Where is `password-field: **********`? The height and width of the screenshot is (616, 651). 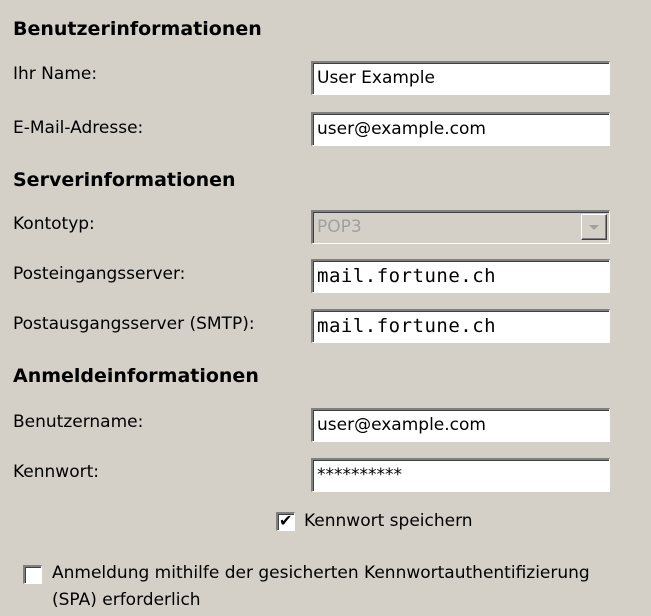
password-field: ********** is located at coordinates (460, 475).